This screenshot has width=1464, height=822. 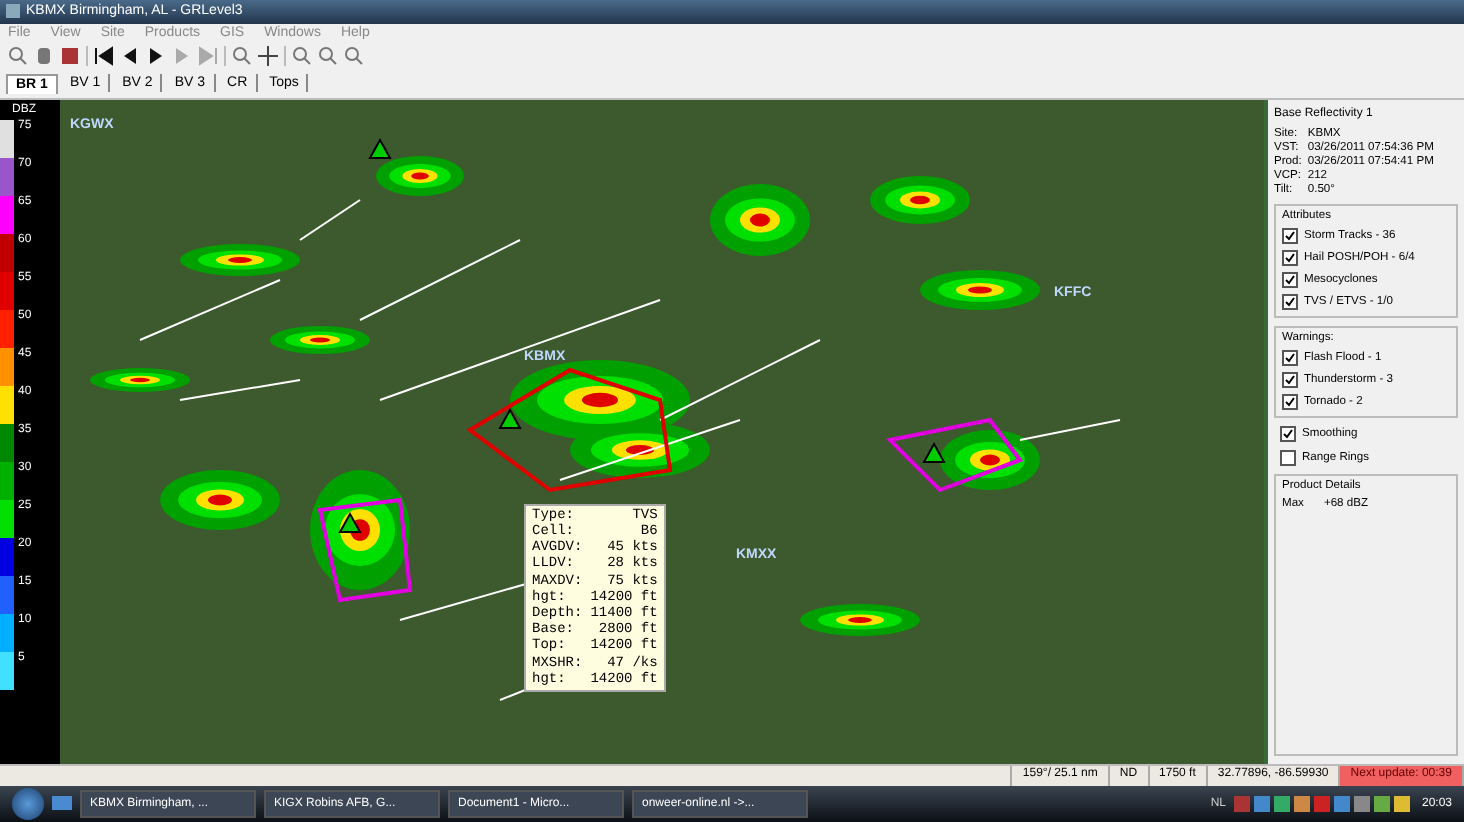 I want to click on prev-icon, so click(x=130, y=56).